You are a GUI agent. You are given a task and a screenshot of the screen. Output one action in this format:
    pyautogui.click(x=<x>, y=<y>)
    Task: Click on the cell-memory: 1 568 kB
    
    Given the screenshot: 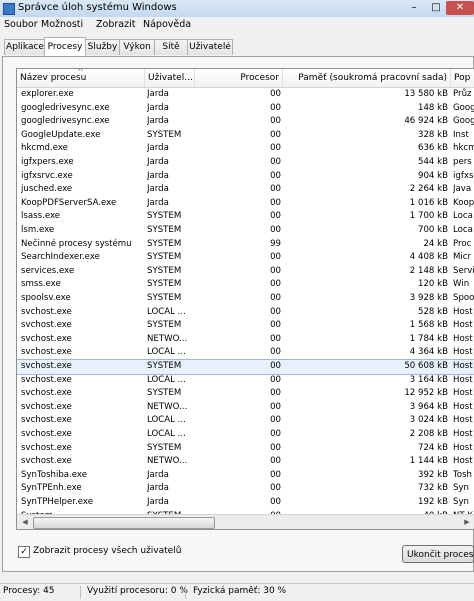 What is the action you would take?
    pyautogui.click(x=428, y=325)
    